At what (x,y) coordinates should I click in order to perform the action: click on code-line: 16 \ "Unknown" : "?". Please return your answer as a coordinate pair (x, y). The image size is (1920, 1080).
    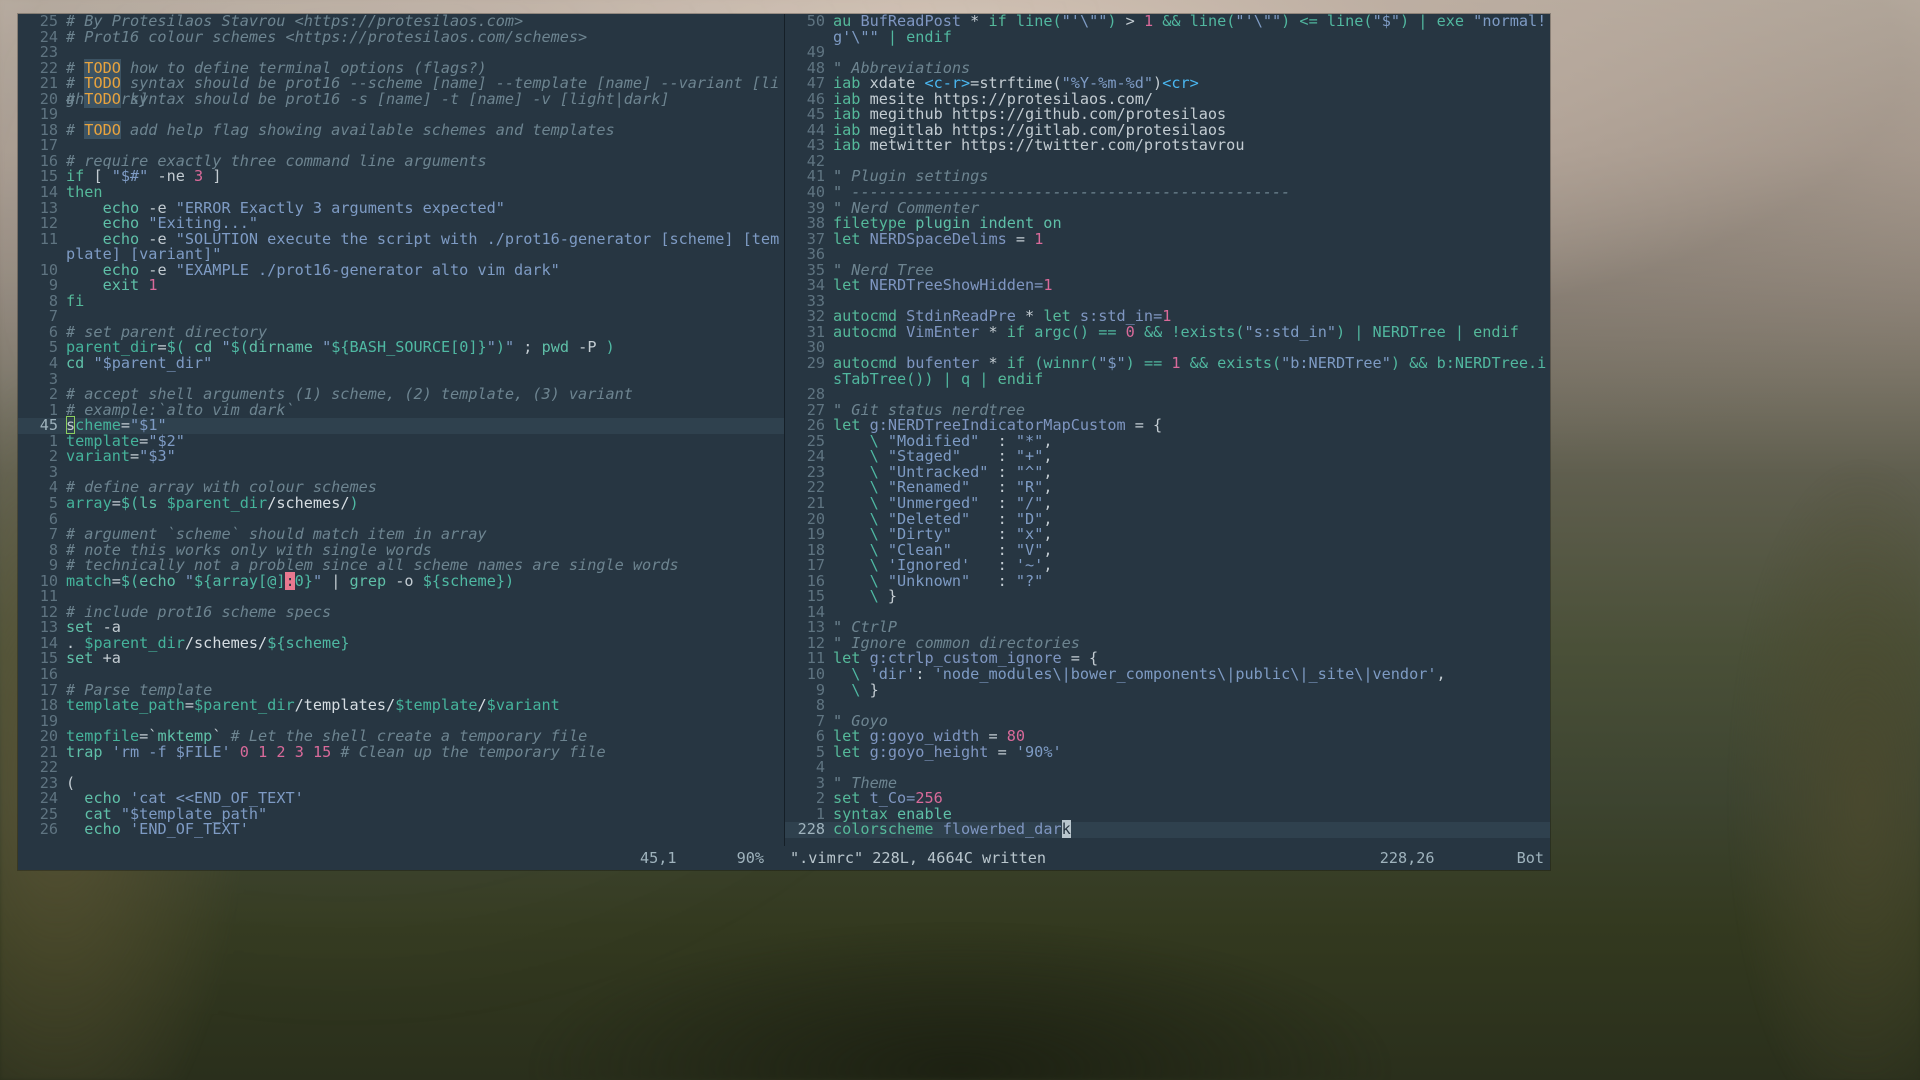
    Looking at the image, I should click on (1167, 581).